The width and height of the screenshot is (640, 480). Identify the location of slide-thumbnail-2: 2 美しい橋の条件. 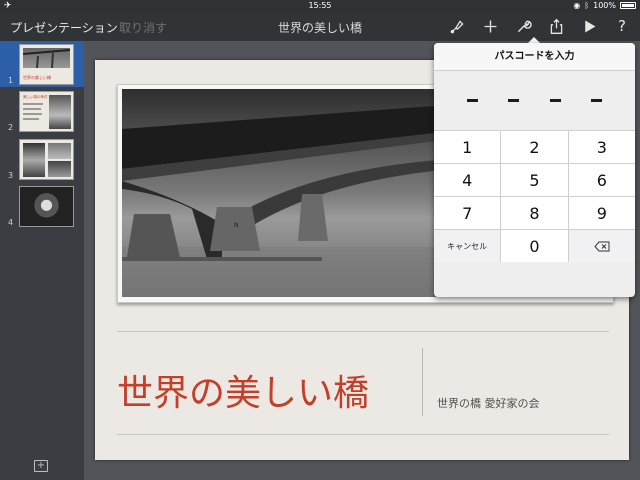
(42, 111).